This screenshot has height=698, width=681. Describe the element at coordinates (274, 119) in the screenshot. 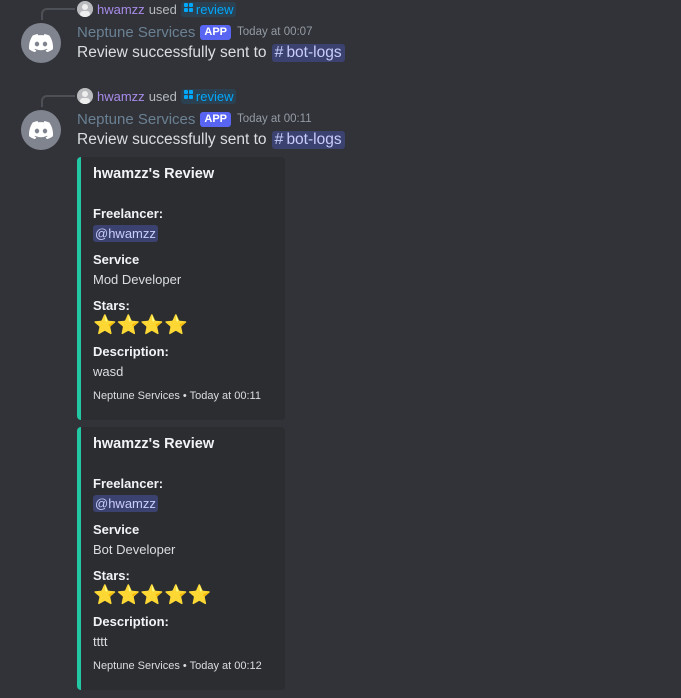

I see `message-timestamp: Today at 00:11` at that location.